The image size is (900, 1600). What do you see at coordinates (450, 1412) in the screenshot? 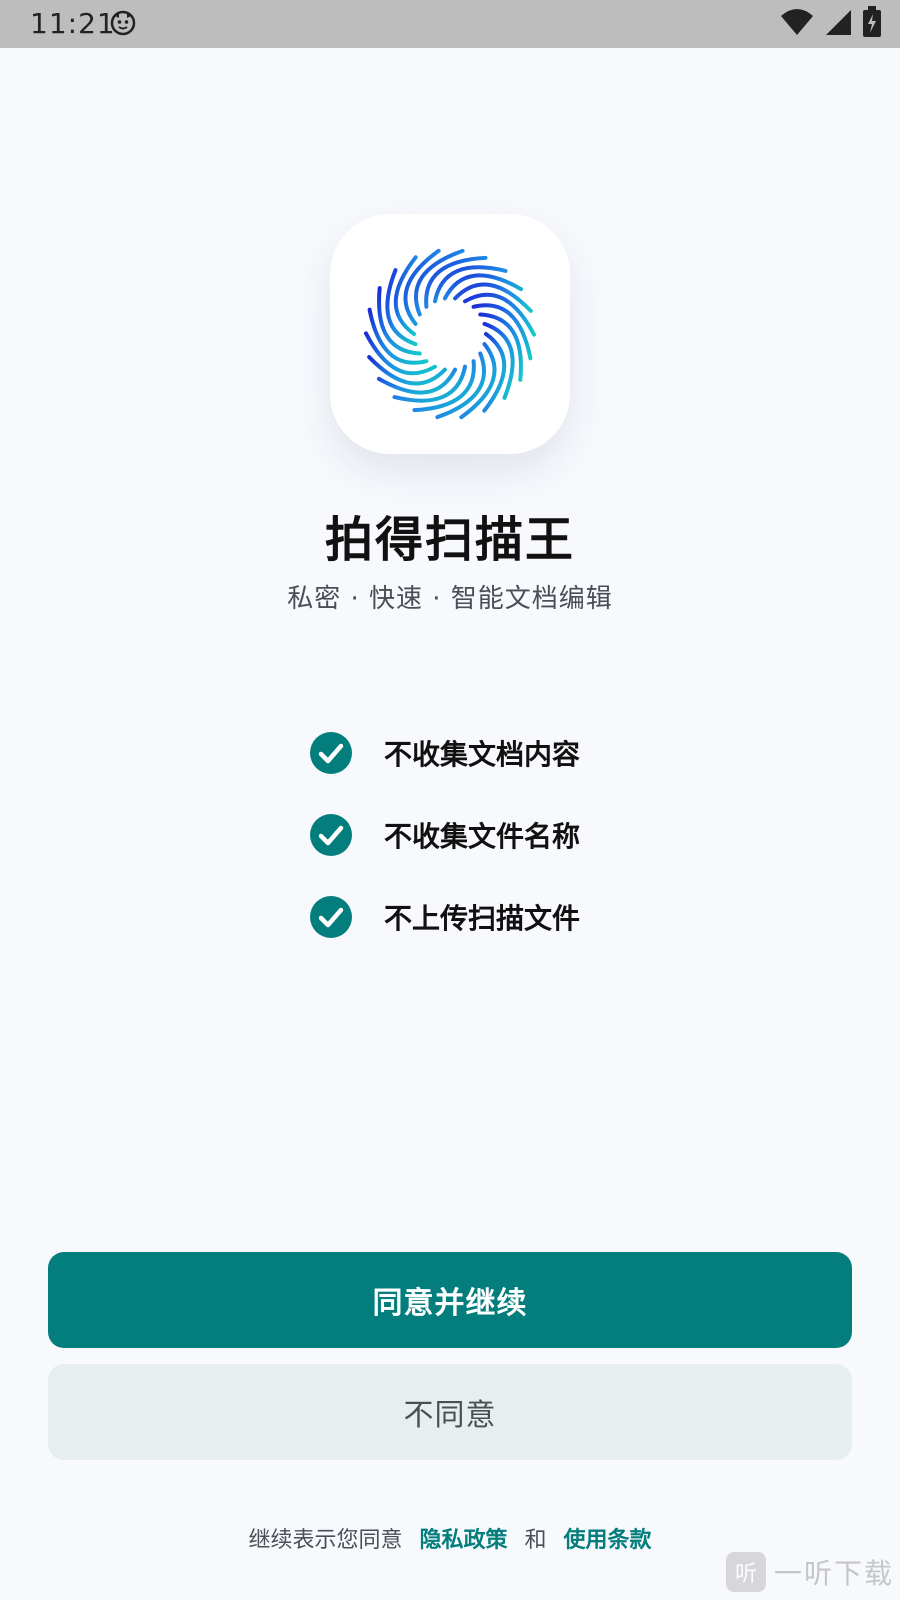
I see `decline-button: 不同意` at bounding box center [450, 1412].